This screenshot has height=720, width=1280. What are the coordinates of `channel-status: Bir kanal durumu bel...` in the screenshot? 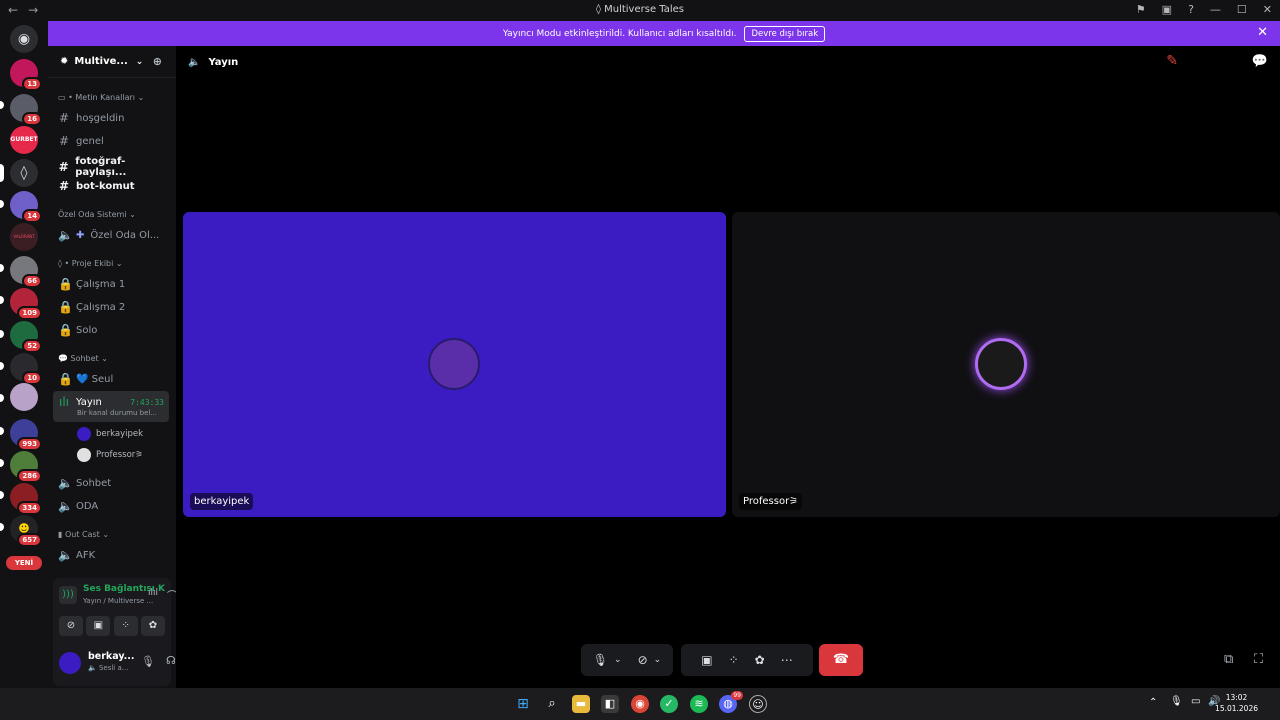 It's located at (117, 413).